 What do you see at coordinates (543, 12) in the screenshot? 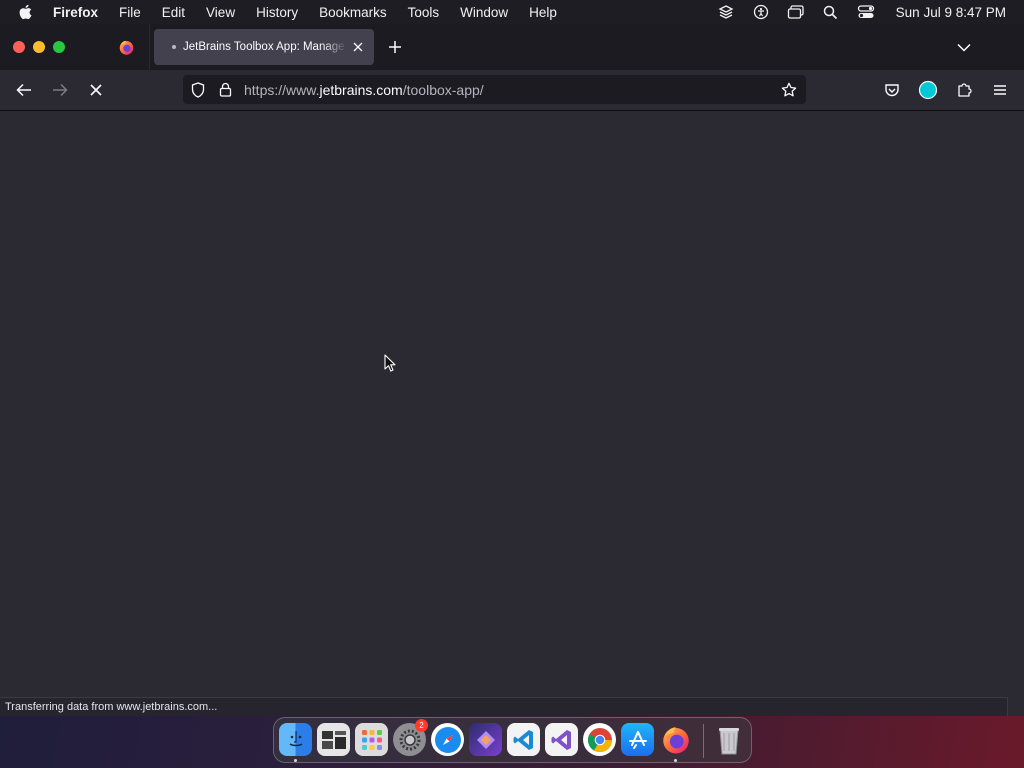
I see `menu-help: Help` at bounding box center [543, 12].